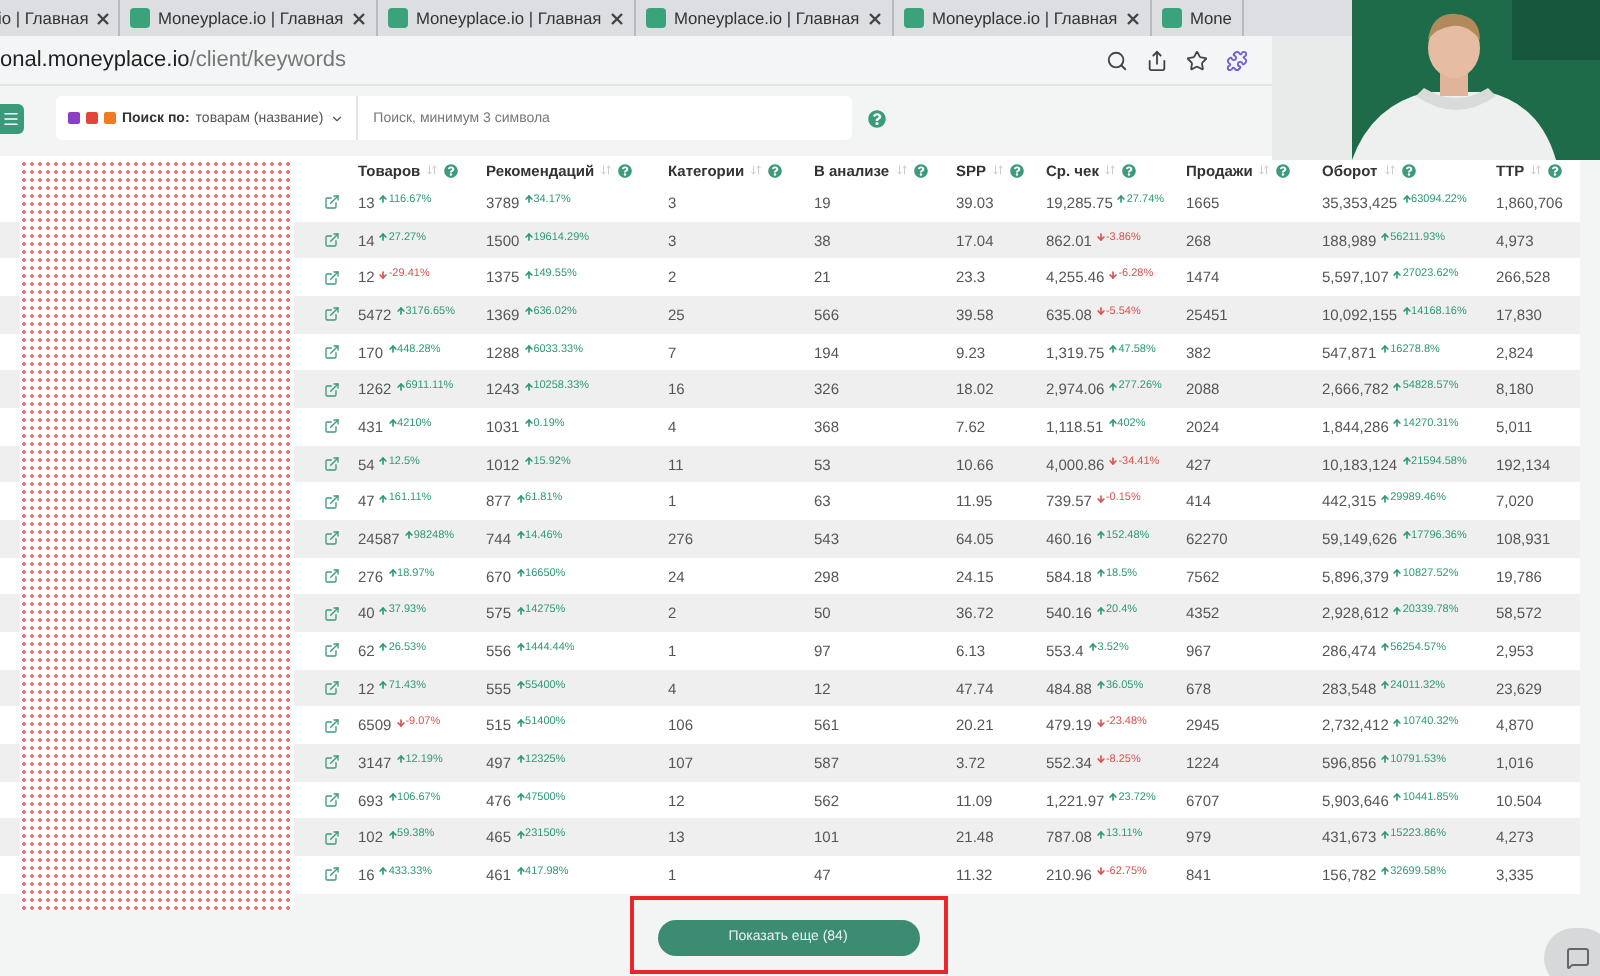 This screenshot has height=976, width=1600. I want to click on menu-icon, so click(10, 118).